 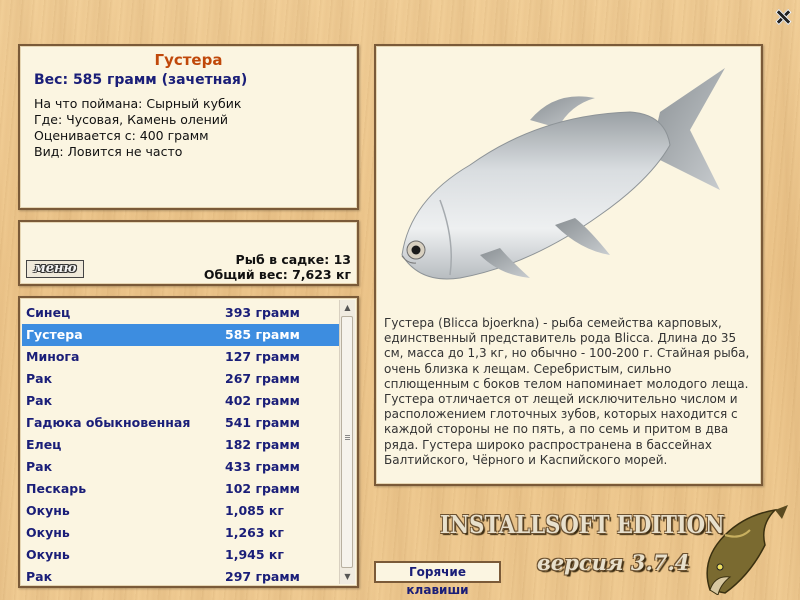 What do you see at coordinates (254, 532) in the screenshot?
I see `list-item-weight: 1,263 кг` at bounding box center [254, 532].